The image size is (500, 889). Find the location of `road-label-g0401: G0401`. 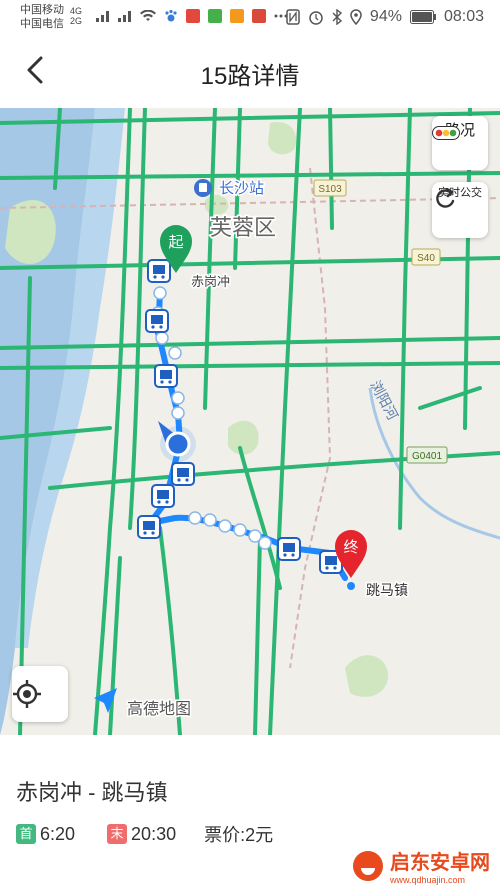

road-label-g0401: G0401 is located at coordinates (427, 456).